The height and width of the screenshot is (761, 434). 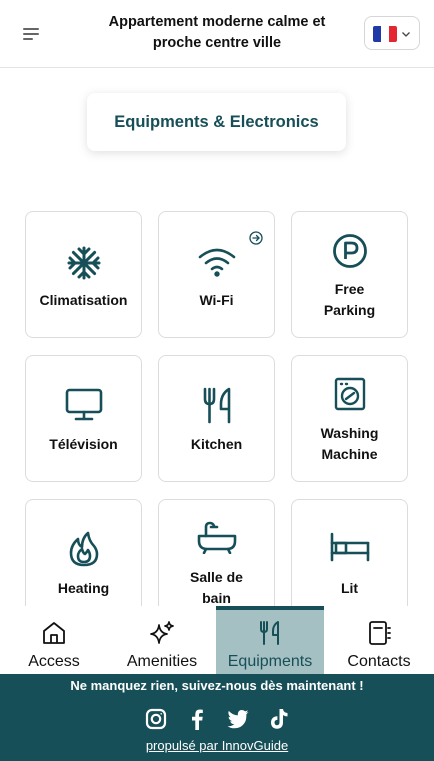 I want to click on tile-label: Salle de bain, so click(x=216, y=588).